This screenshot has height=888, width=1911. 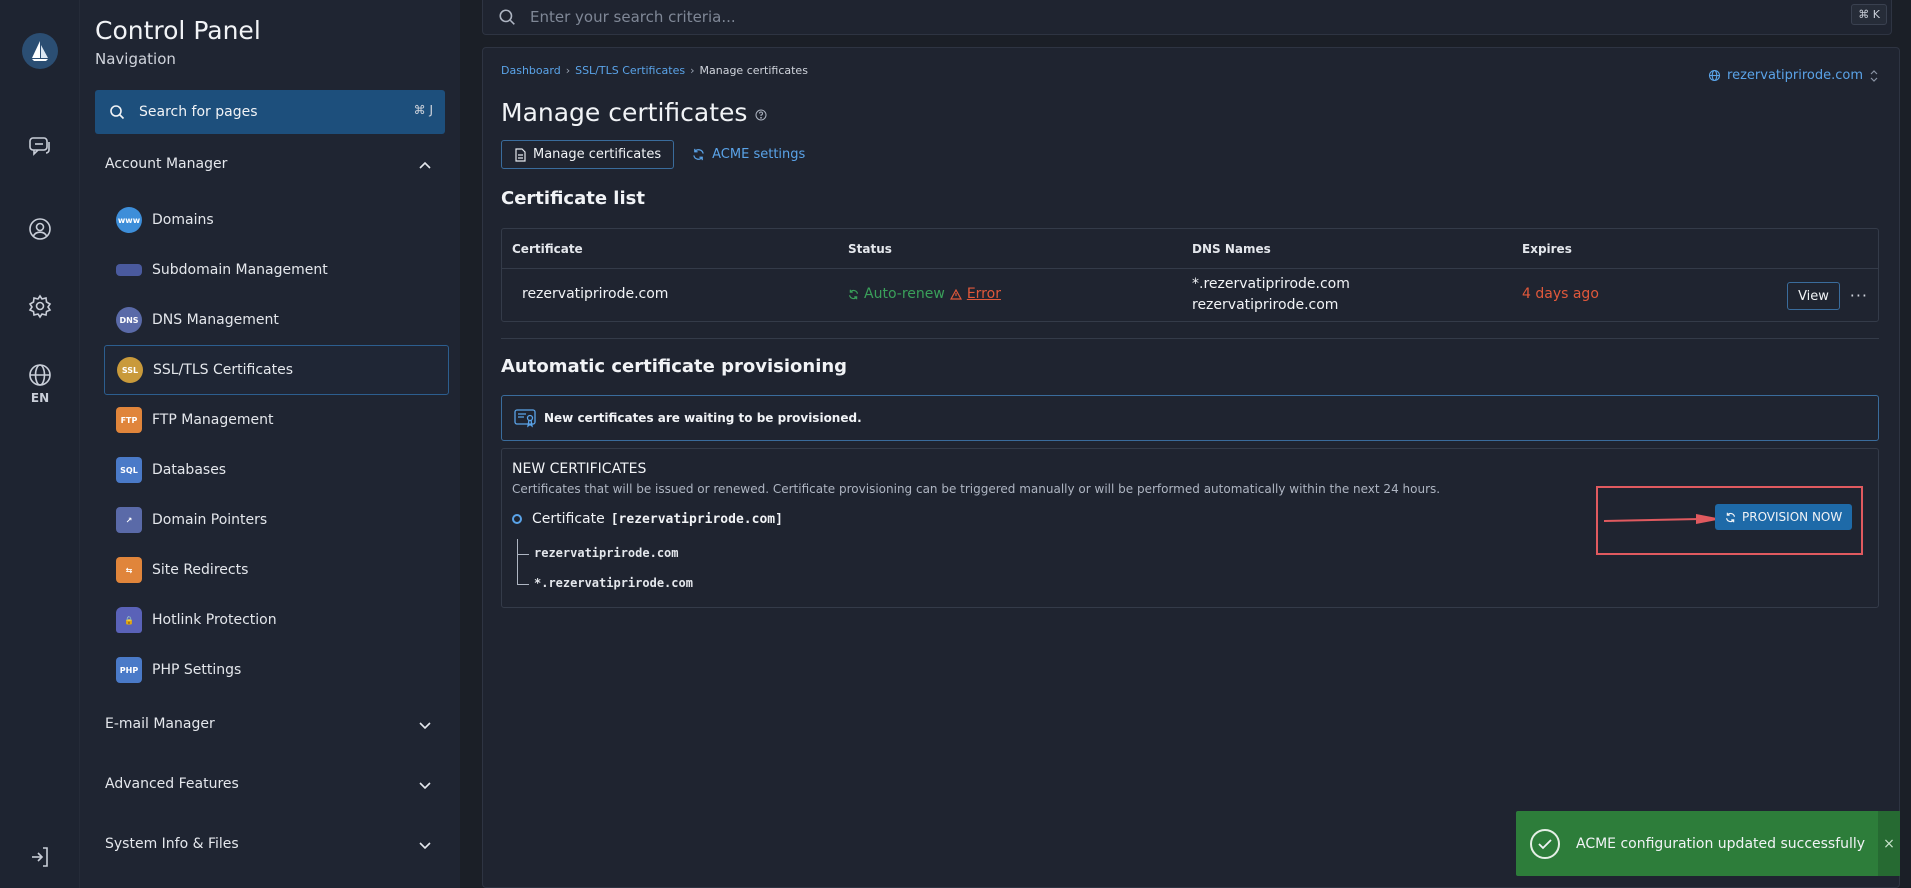 I want to click on sidebar-item-label: Domain Pointers, so click(x=210, y=520).